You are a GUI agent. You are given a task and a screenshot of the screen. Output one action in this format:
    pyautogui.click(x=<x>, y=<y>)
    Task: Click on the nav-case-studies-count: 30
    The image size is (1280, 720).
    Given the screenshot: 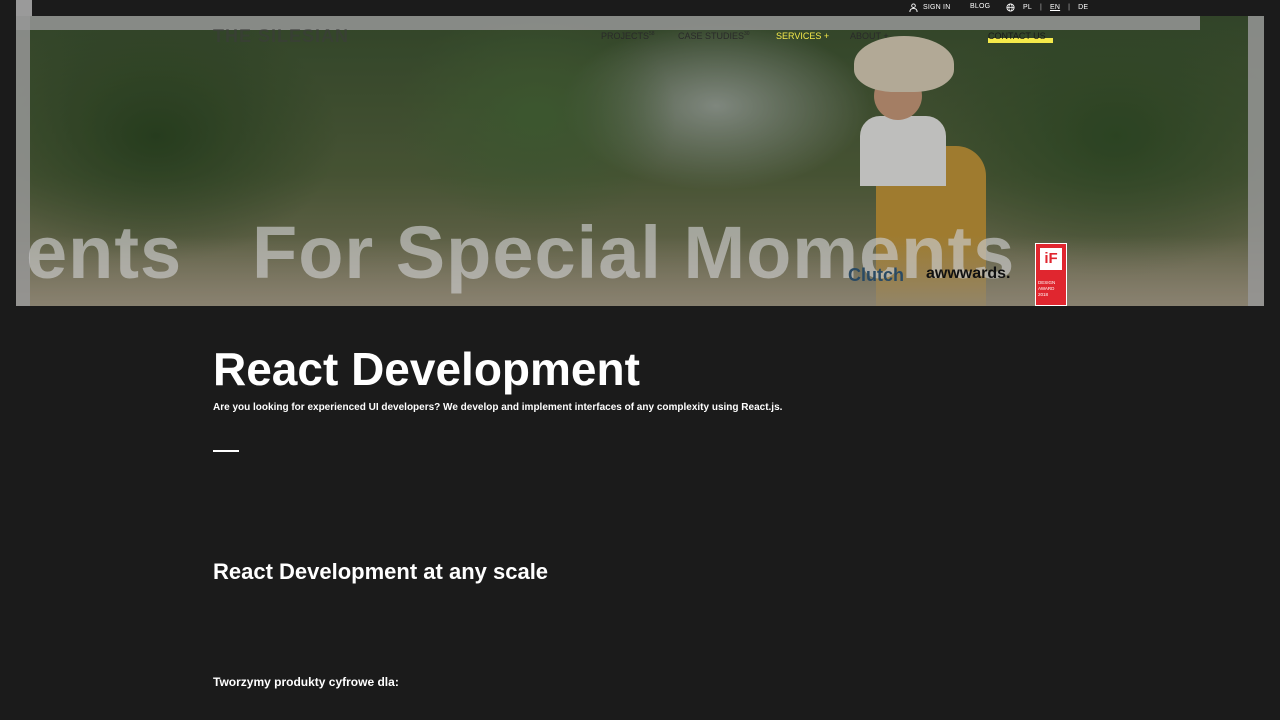 What is the action you would take?
    pyautogui.click(x=747, y=34)
    